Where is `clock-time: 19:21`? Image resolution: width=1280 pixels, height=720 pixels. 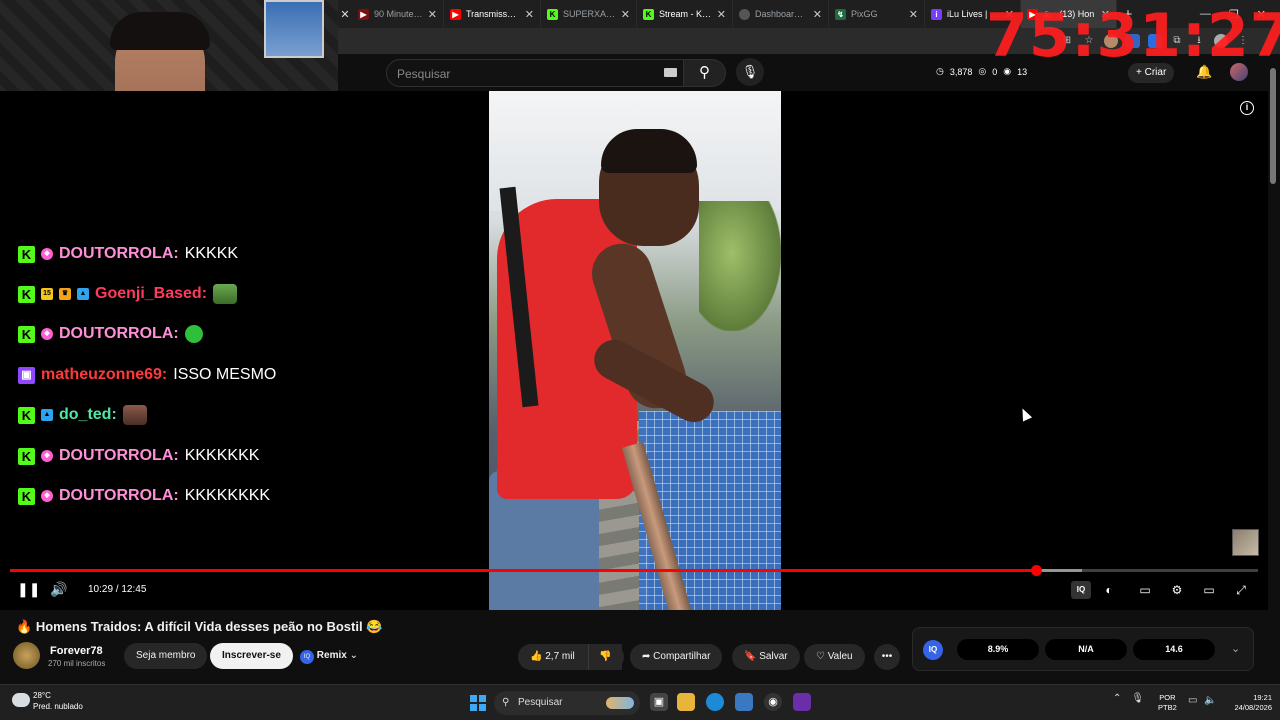
clock-time: 19:21 is located at coordinates (1262, 697).